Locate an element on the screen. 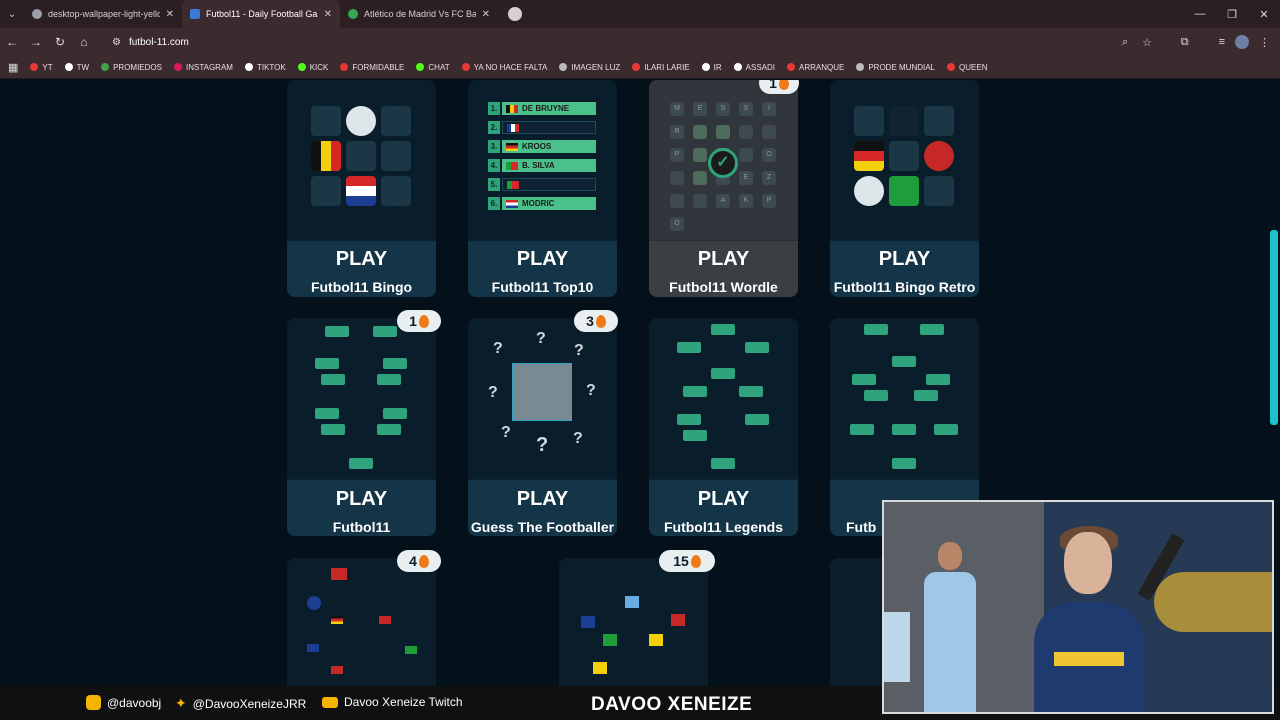 The image size is (1280, 720). game-card-futbol11: 1 PLAY Futbol11 is located at coordinates (364, 423).